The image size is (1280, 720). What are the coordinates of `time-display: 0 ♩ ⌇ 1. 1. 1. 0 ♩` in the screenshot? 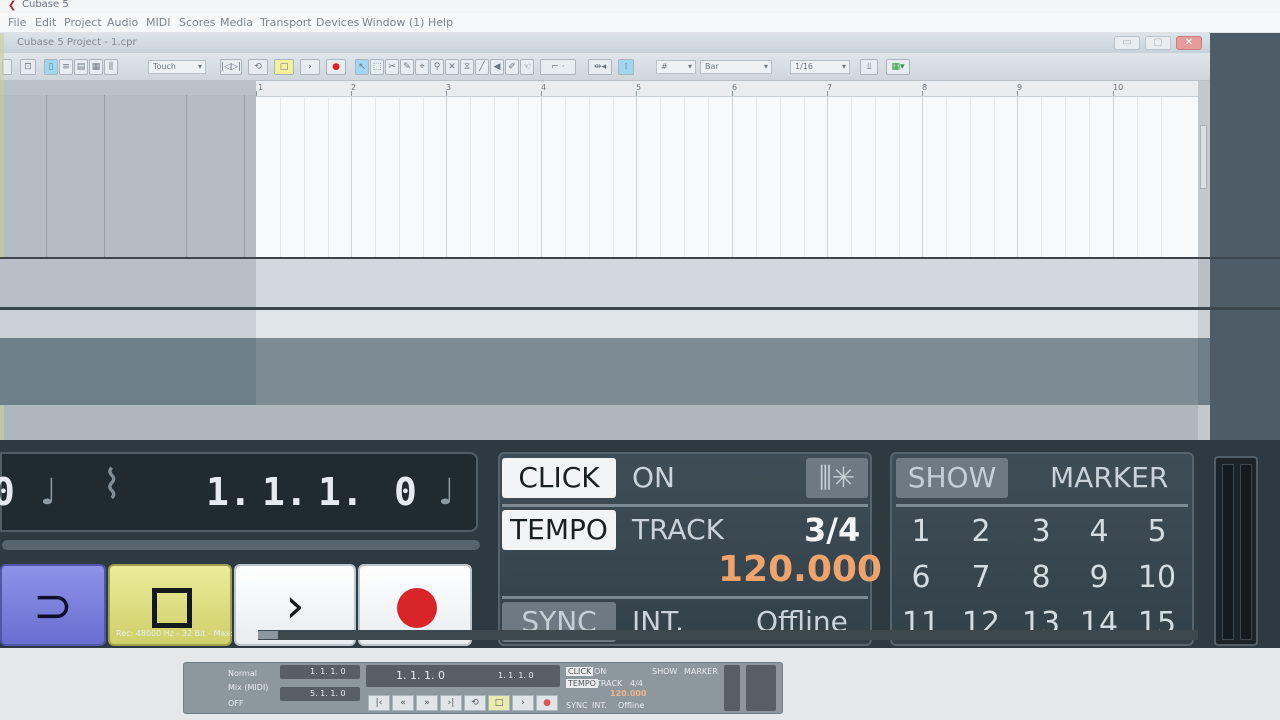 It's located at (240, 501).